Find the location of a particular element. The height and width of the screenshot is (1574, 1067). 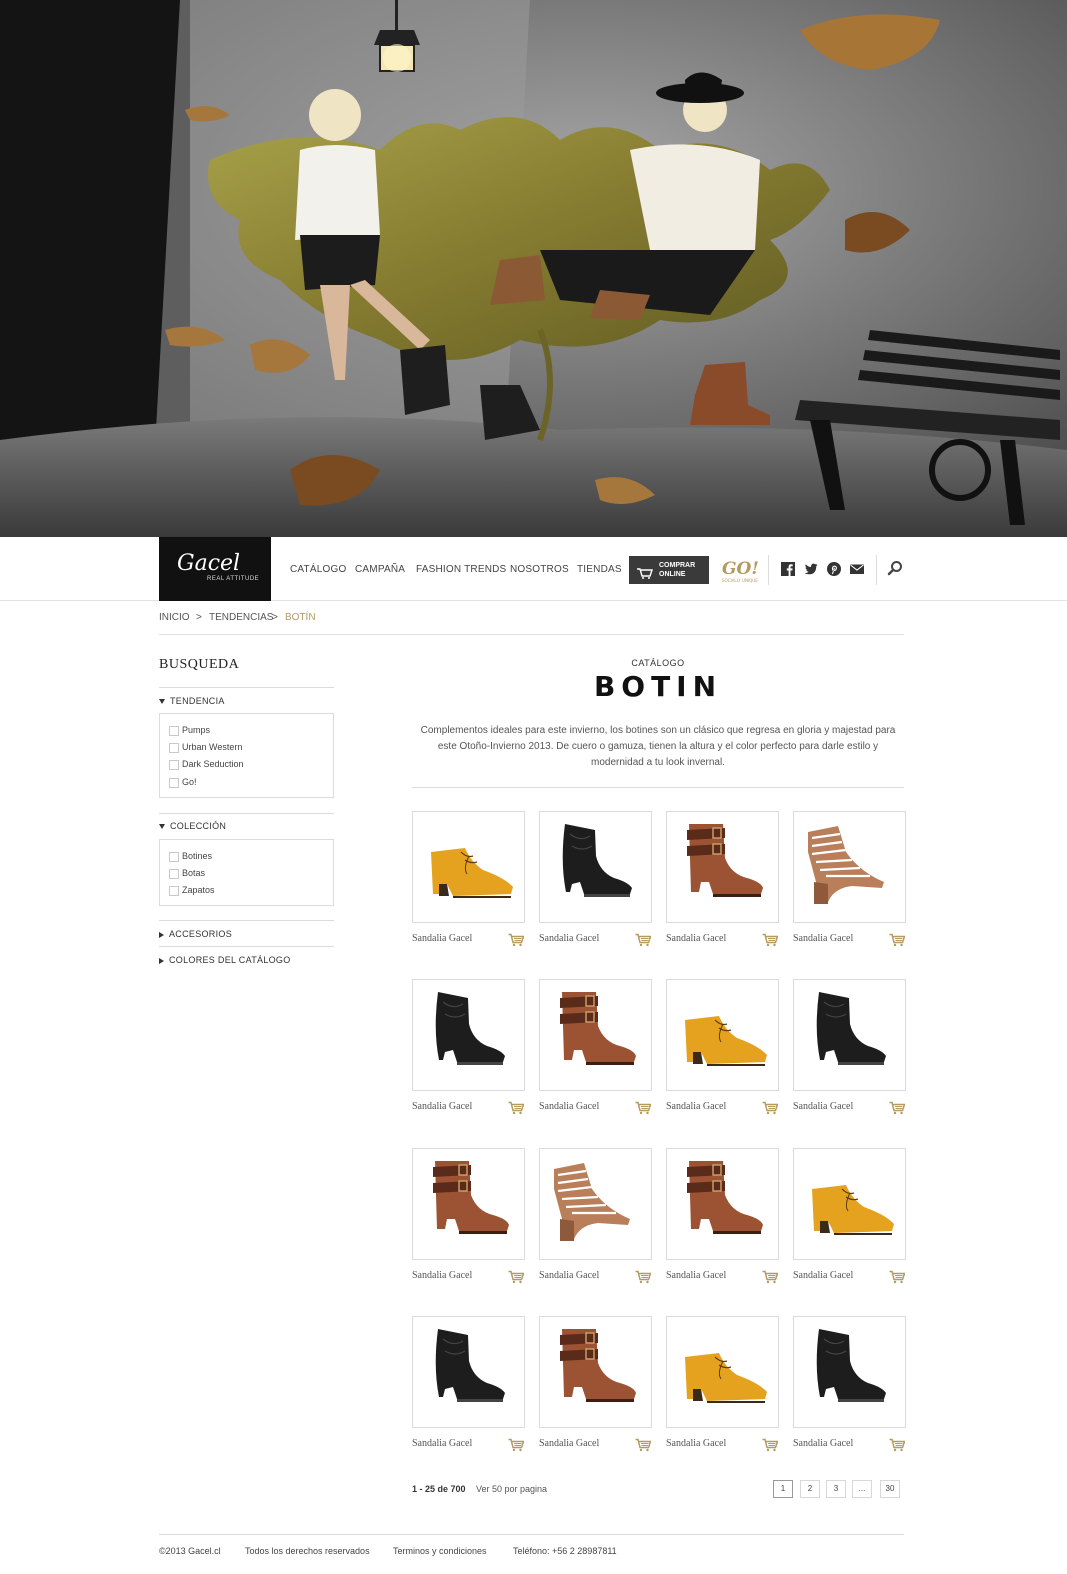

twitter-icon is located at coordinates (812, 569).